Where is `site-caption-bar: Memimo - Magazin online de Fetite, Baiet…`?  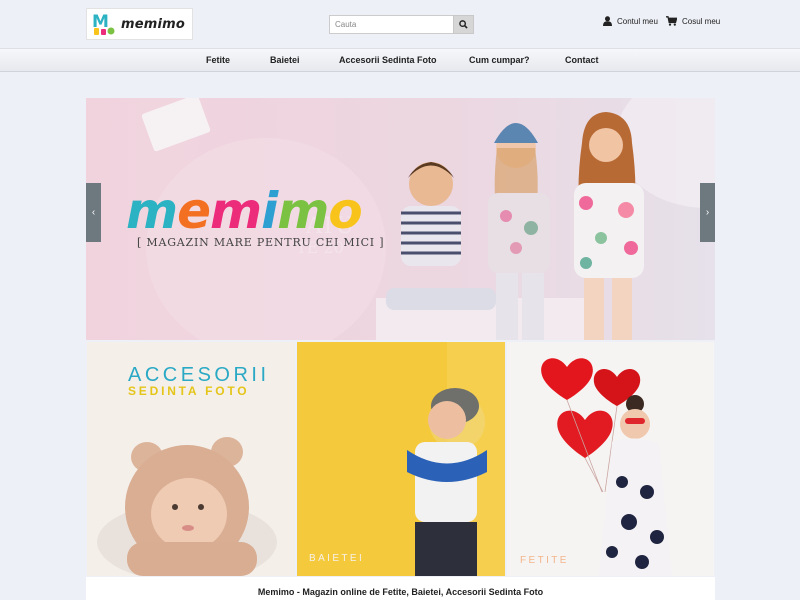
site-caption-bar: Memimo - Magazin online de Fetite, Baiet… is located at coordinates (400, 588).